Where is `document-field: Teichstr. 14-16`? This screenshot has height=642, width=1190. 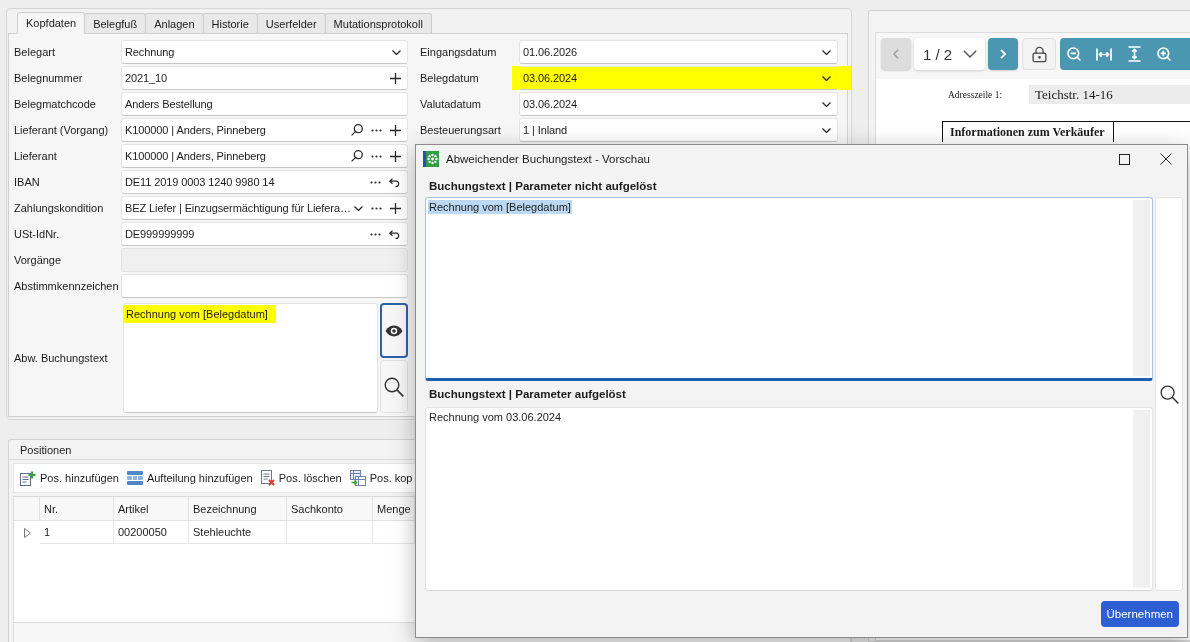
document-field: Teichstr. 14-16 is located at coordinates (1109, 94).